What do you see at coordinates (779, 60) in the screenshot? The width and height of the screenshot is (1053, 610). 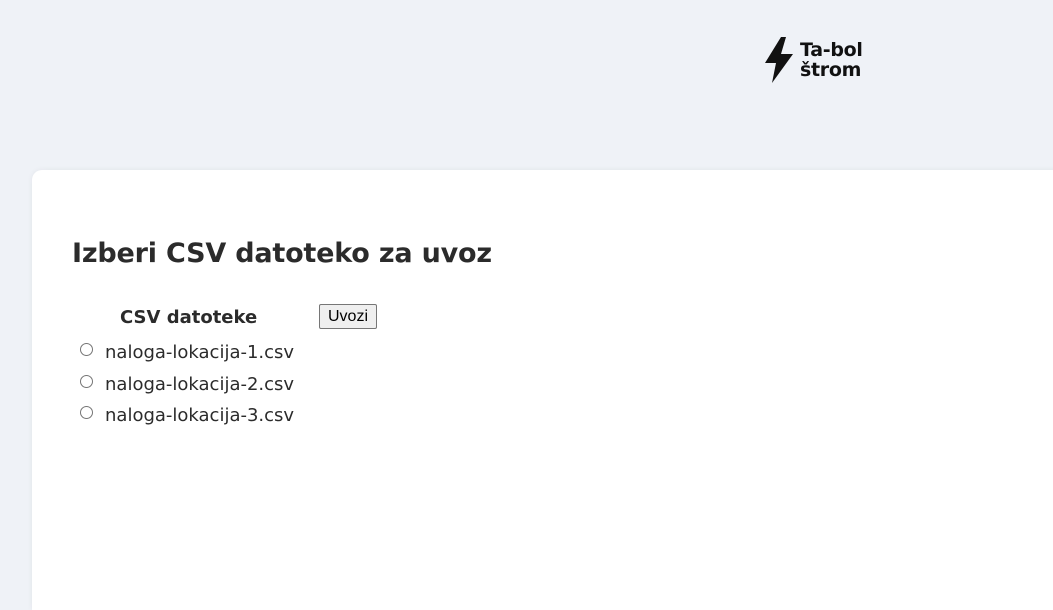 I see `lightning-bolt-icon` at bounding box center [779, 60].